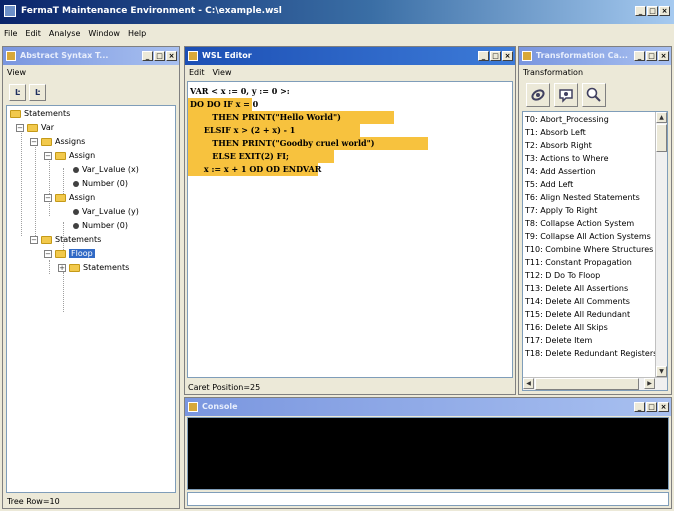  Describe the element at coordinates (553, 72) in the screenshot. I see `menu-transformation: Transformation` at that location.